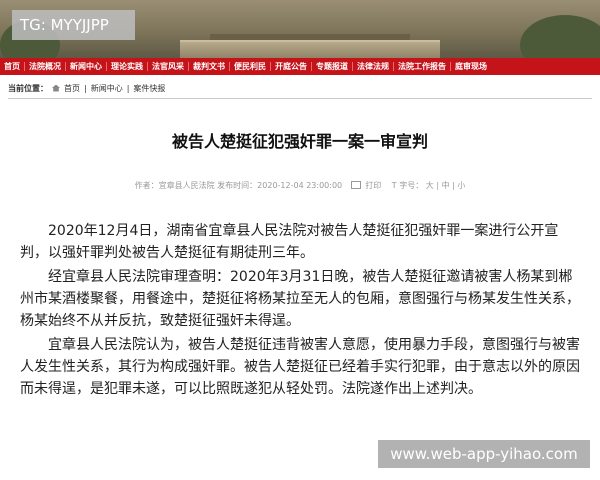 The image size is (600, 480). I want to click on watermark-top: TG: MYYJJPP, so click(73, 25).